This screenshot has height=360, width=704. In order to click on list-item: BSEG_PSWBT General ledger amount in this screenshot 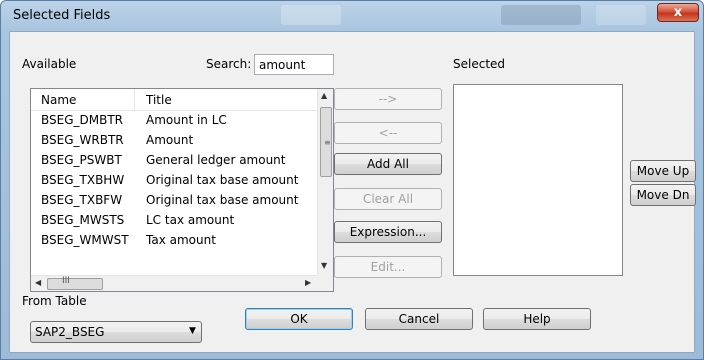, I will do `click(174, 161)`.